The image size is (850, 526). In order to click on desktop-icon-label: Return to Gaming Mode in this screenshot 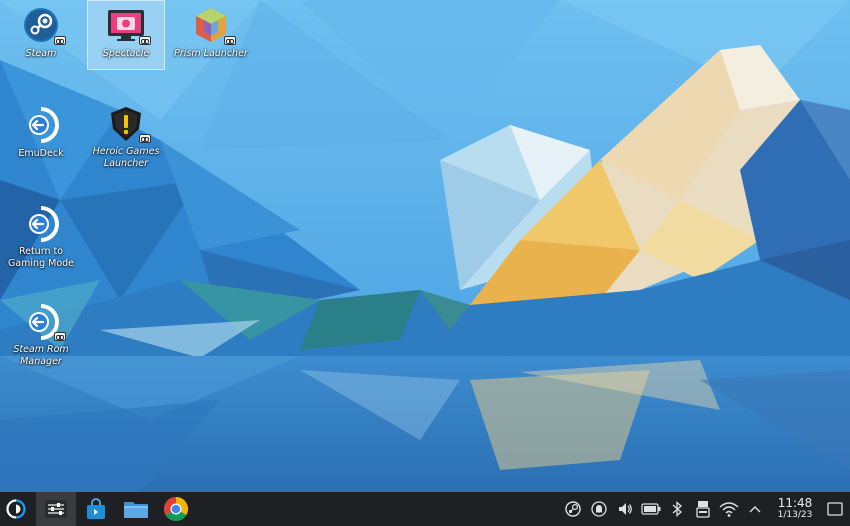, I will do `click(41, 257)`.